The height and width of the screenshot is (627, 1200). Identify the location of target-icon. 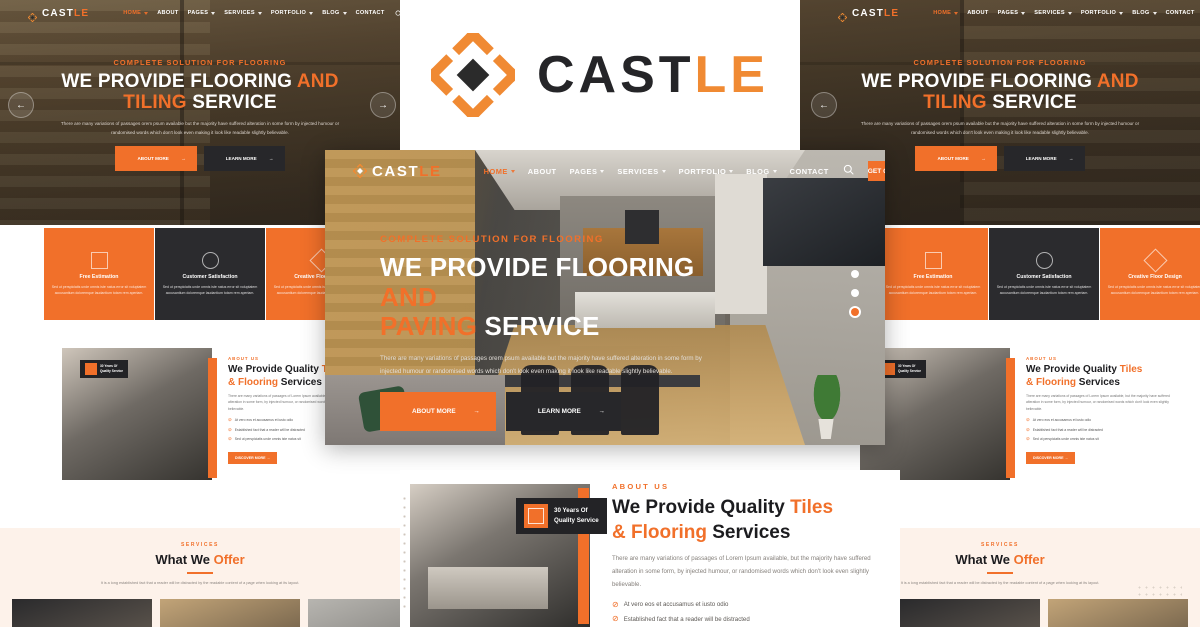
(1044, 260).